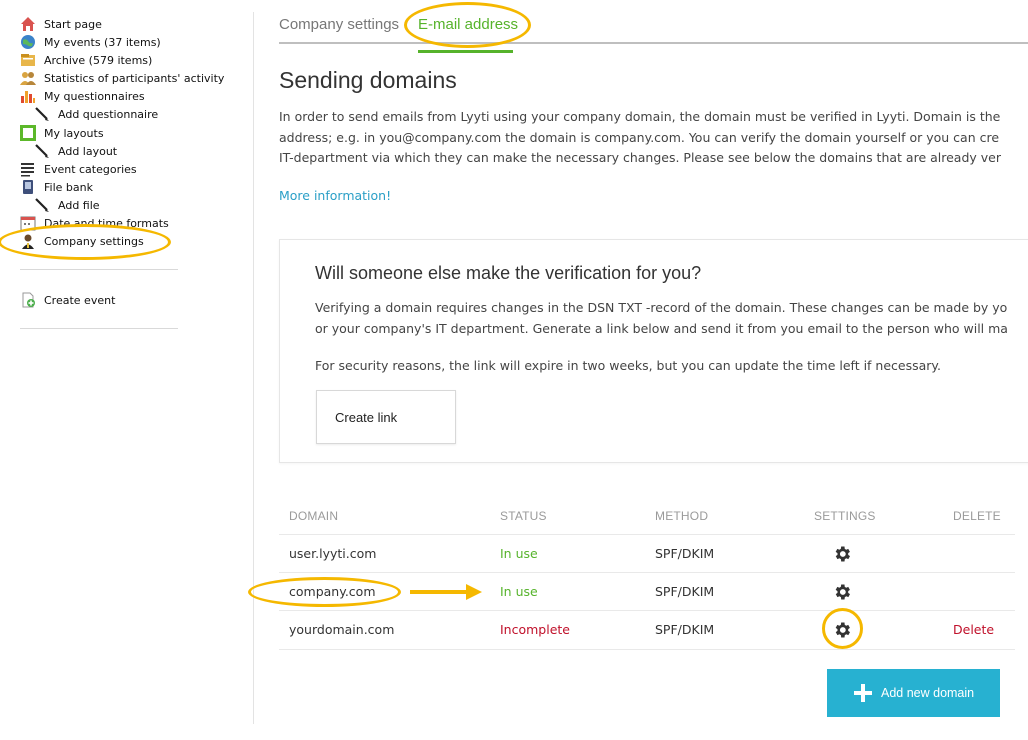 The height and width of the screenshot is (740, 1028). Describe the element at coordinates (106, 223) in the screenshot. I see `sidebar-item-label: Date and time formats` at that location.